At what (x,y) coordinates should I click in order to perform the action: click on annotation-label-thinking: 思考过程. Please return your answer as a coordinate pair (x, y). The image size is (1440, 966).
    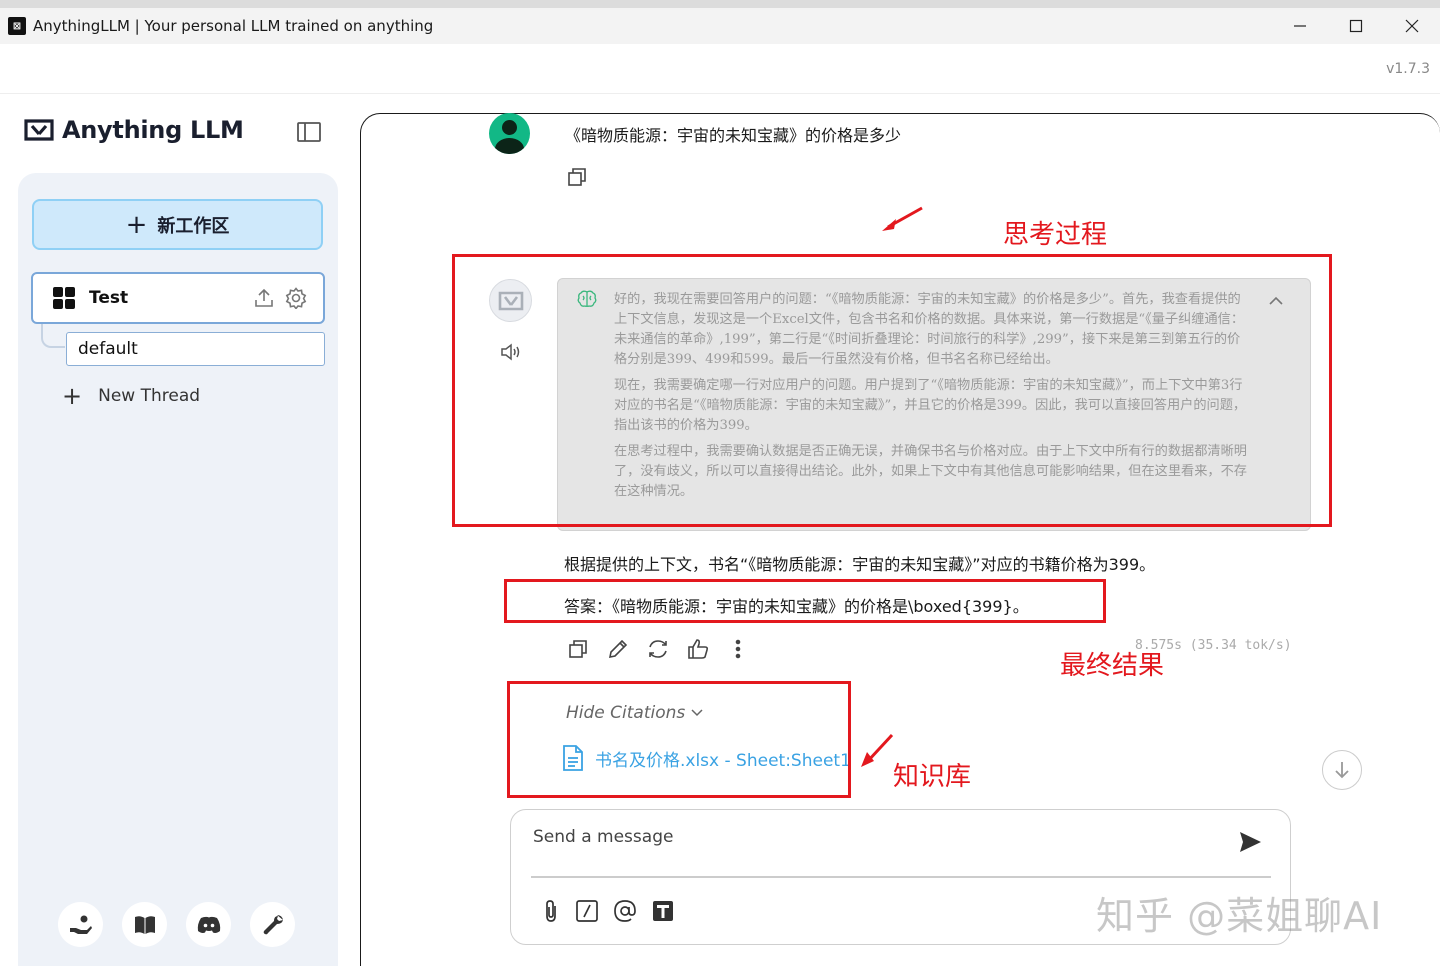
    Looking at the image, I should click on (1055, 235).